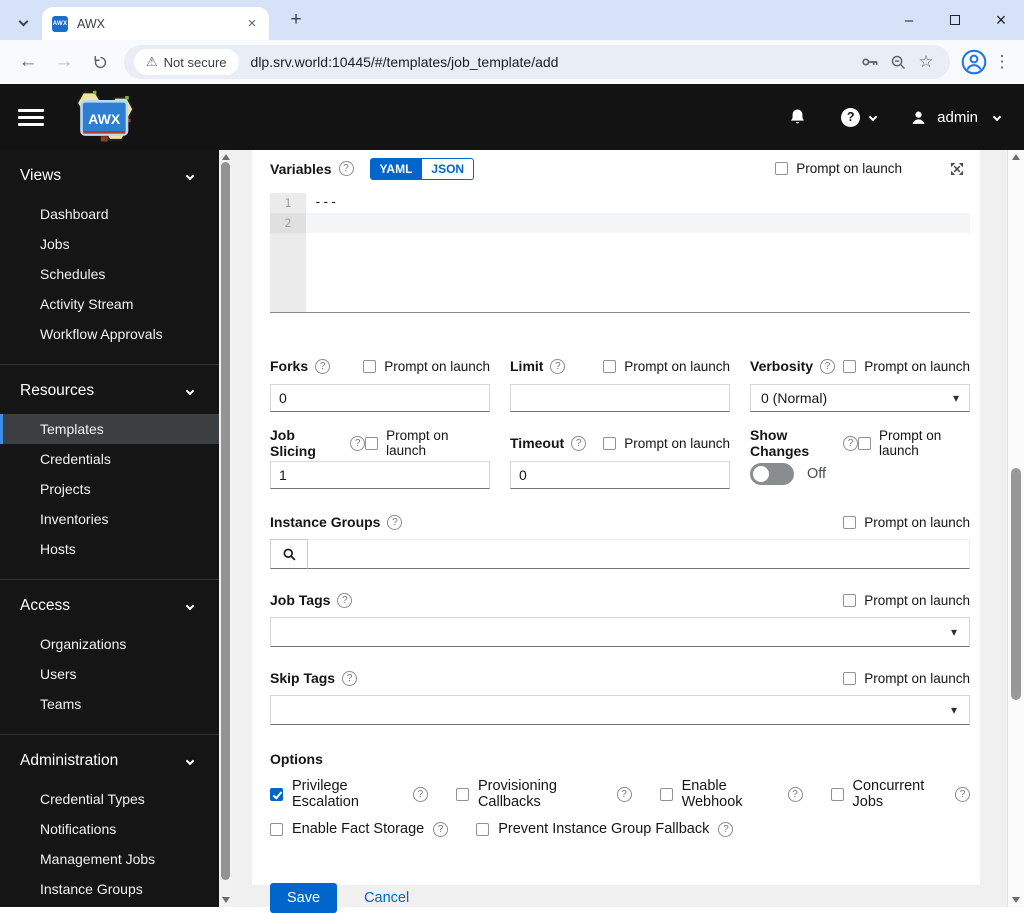  What do you see at coordinates (386, 898) in the screenshot?
I see `cancel-button: Cancel` at bounding box center [386, 898].